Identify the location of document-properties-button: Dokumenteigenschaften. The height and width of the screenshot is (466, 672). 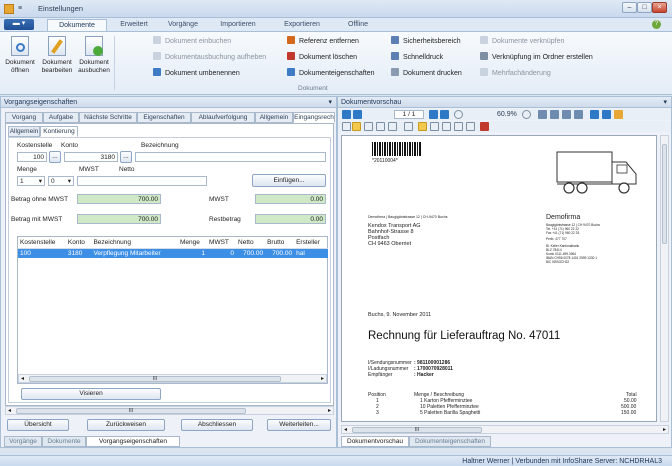
(331, 73).